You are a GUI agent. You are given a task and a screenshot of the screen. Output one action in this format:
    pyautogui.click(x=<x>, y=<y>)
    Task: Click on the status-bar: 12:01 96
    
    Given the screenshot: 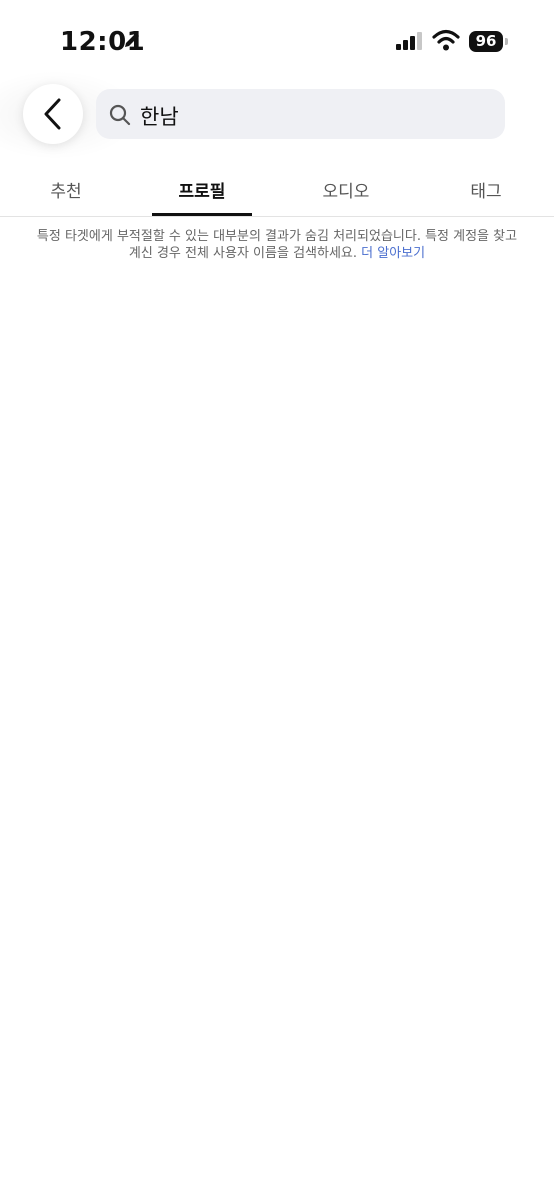 What is the action you would take?
    pyautogui.click(x=277, y=40)
    